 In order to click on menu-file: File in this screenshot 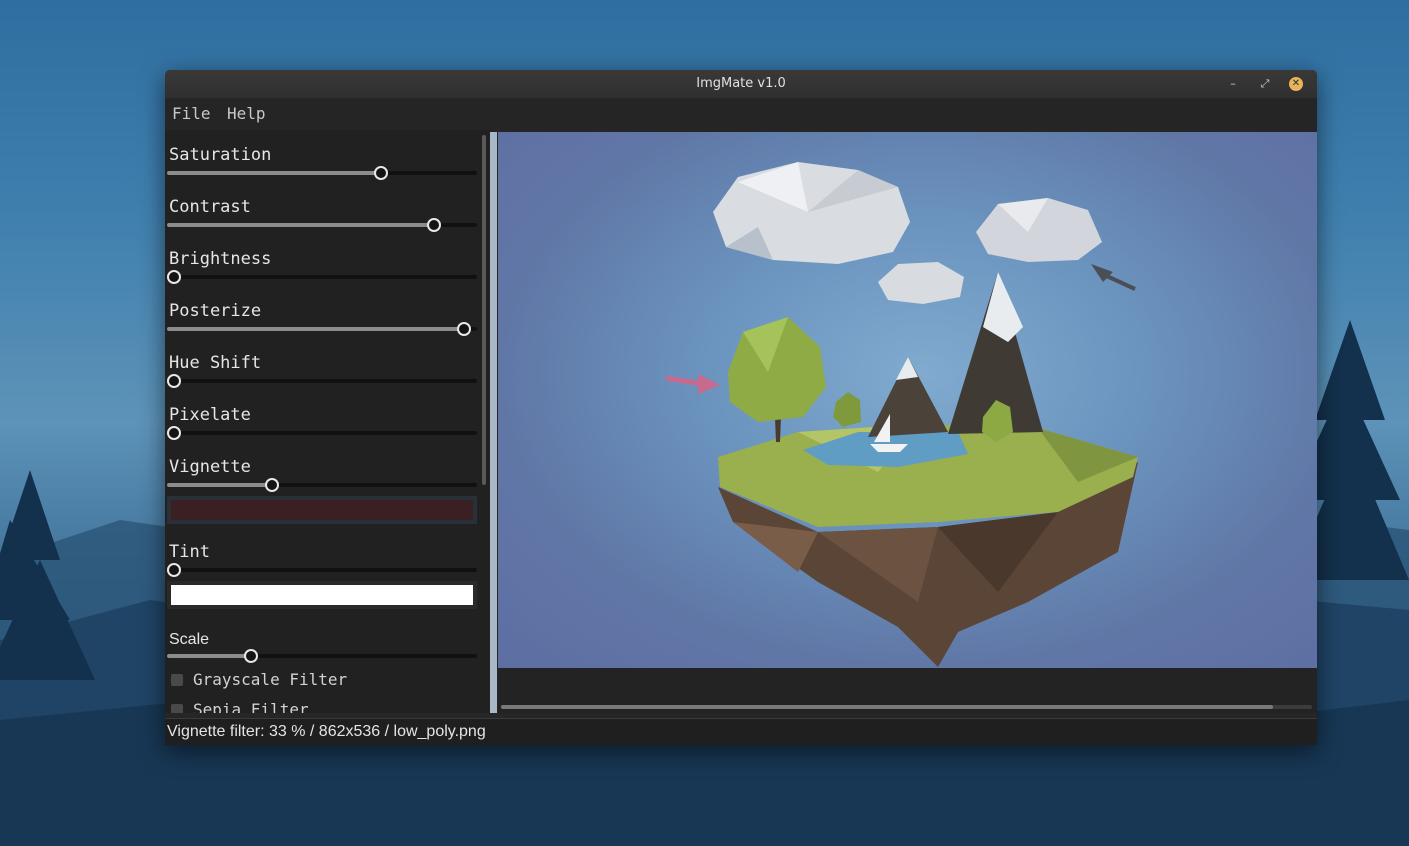, I will do `click(191, 113)`.